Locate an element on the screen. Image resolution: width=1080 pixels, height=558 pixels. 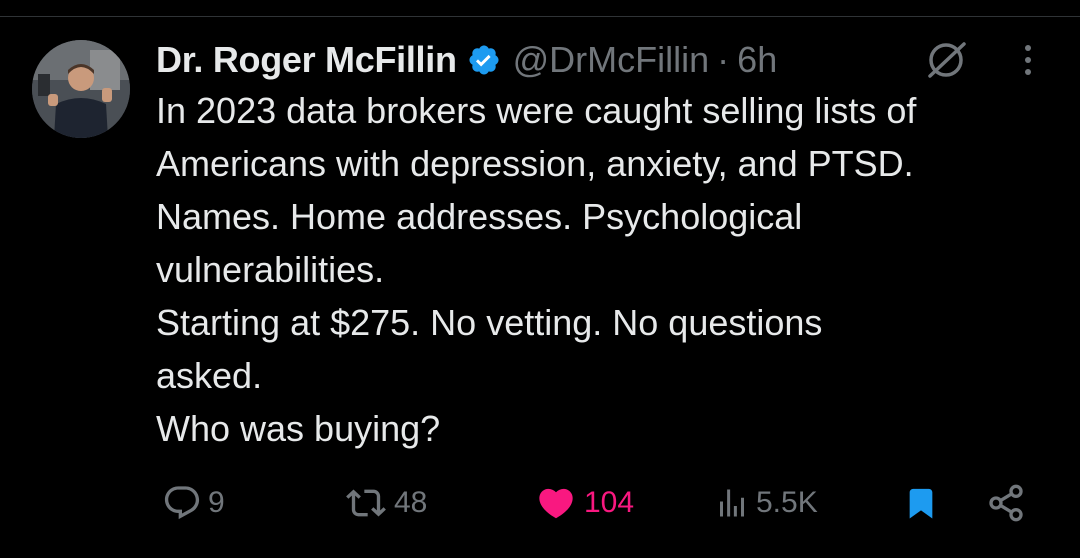
reply-icon is located at coordinates (182, 503).